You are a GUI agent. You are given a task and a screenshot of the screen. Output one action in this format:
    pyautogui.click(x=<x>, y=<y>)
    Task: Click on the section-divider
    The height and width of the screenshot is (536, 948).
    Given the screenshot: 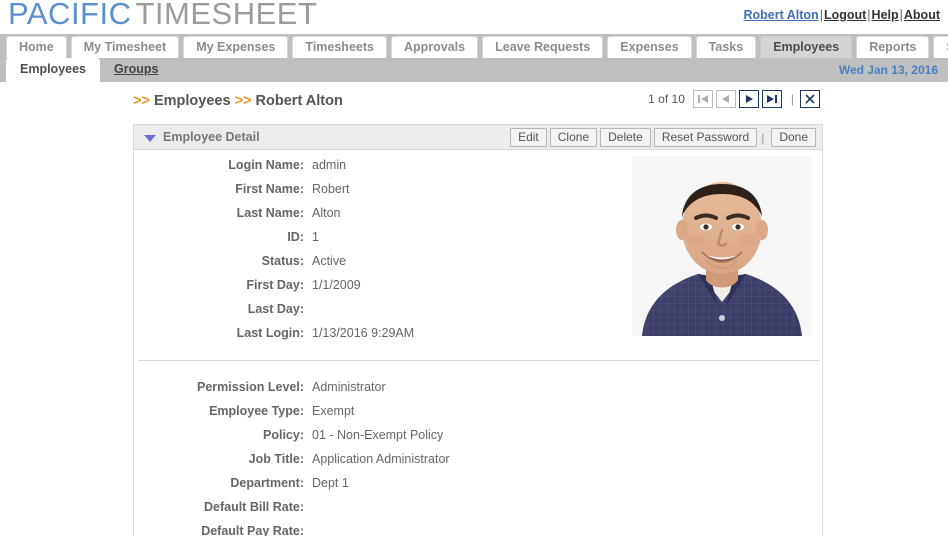 What is the action you would take?
    pyautogui.click(x=479, y=360)
    